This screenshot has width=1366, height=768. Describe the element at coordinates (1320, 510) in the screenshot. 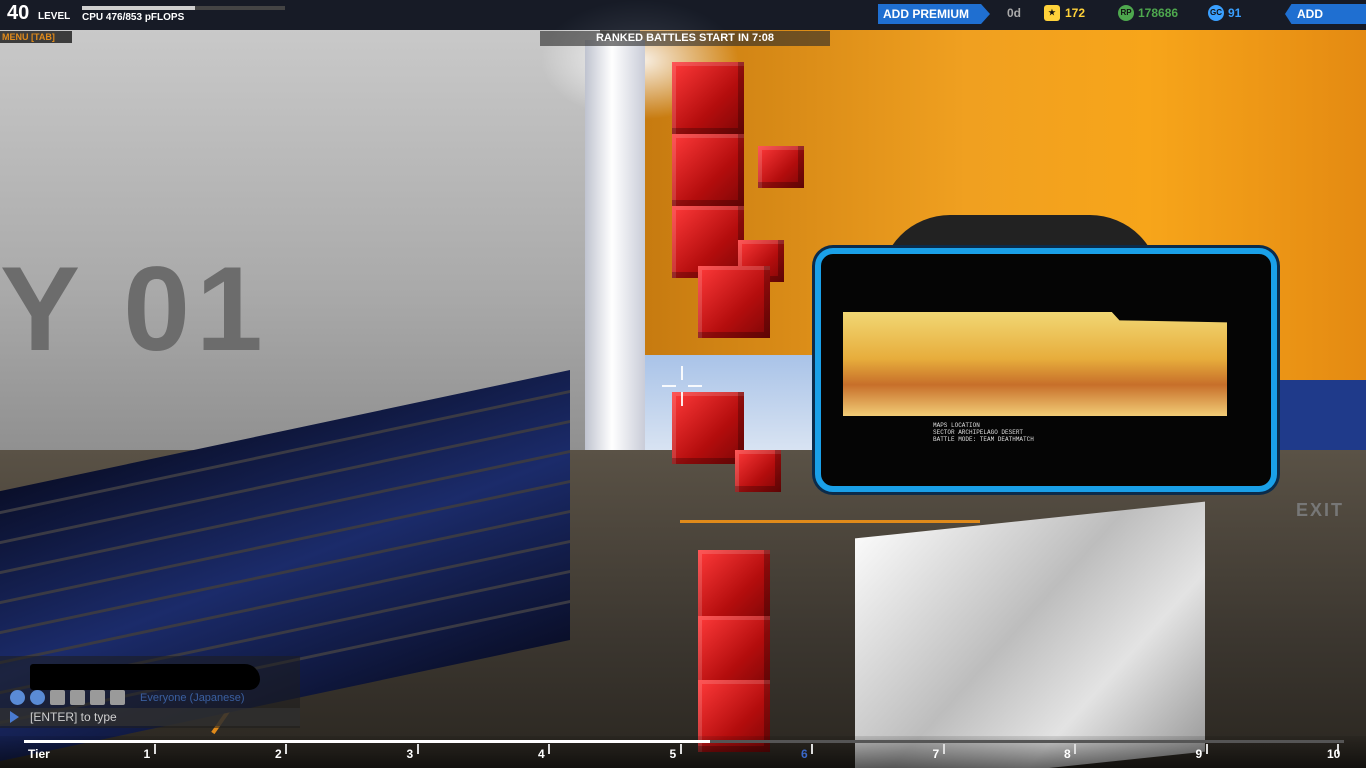

I see `exit-sign: EXIT` at that location.